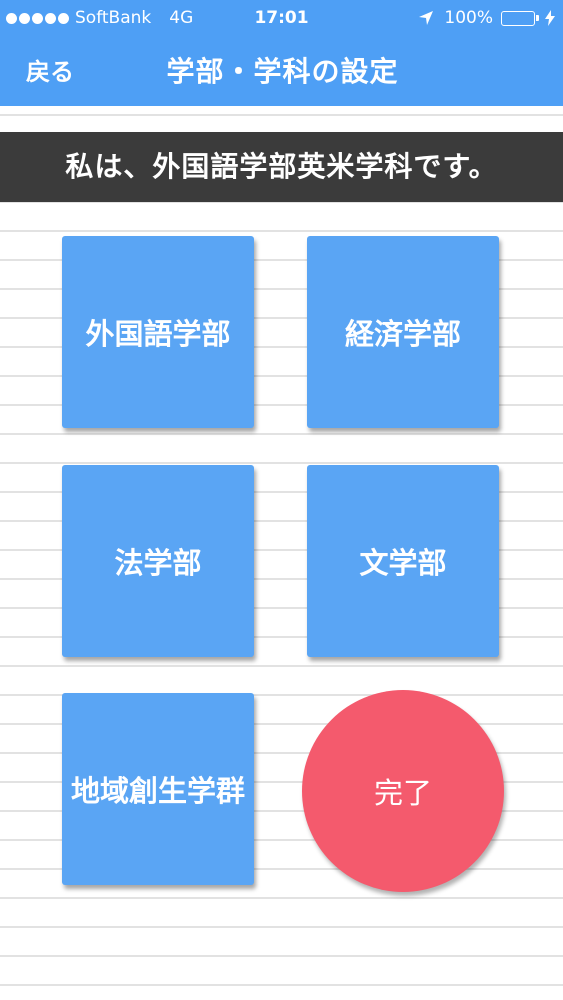 This screenshot has height=1000, width=563. Describe the element at coordinates (550, 18) in the screenshot. I see `charging-bolt-icon` at that location.